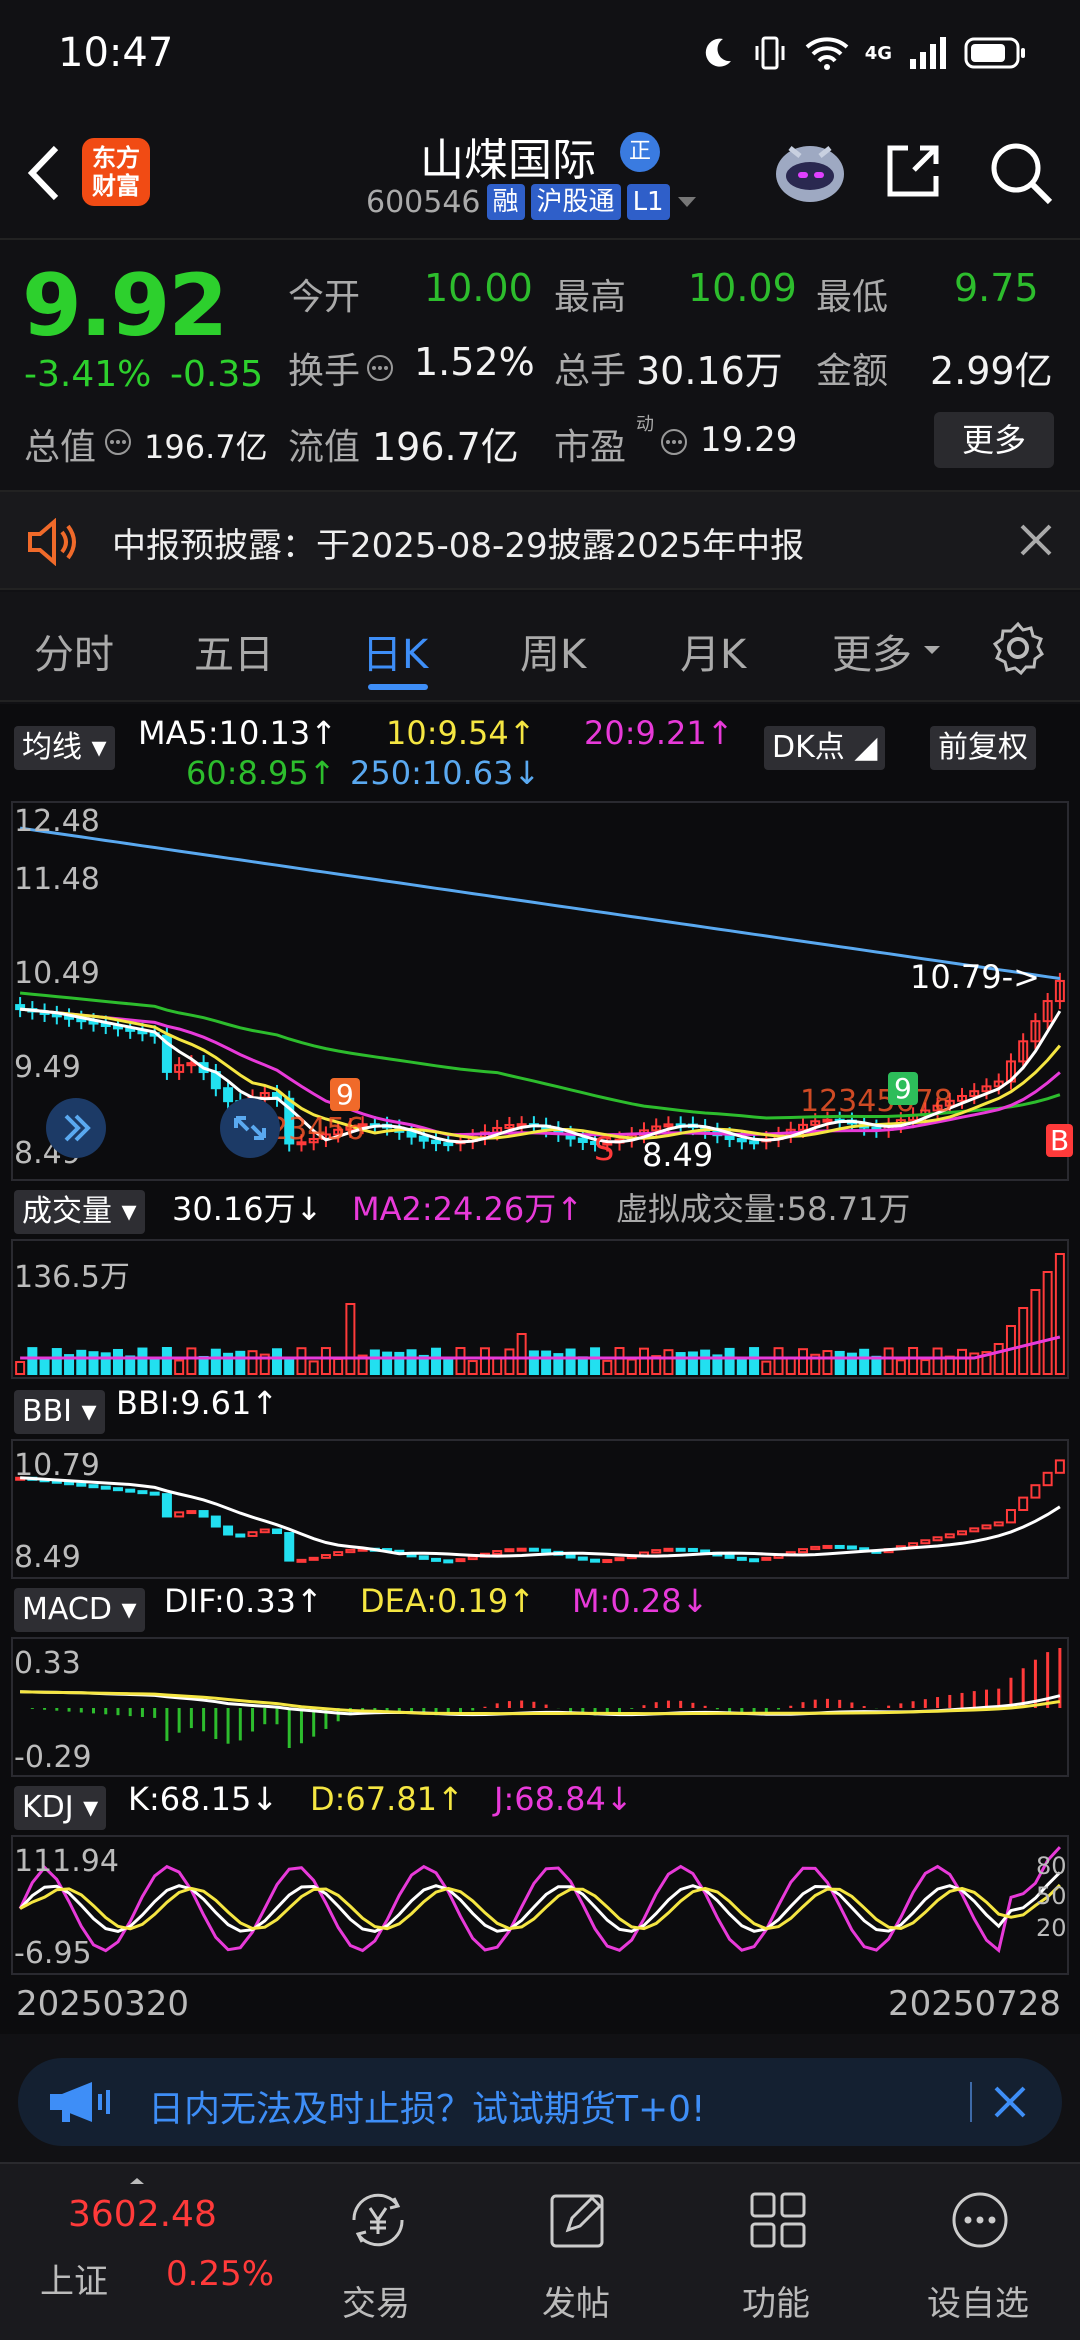 This screenshot has width=1080, height=2340. What do you see at coordinates (540, 903) in the screenshot?
I see `ma250-line` at bounding box center [540, 903].